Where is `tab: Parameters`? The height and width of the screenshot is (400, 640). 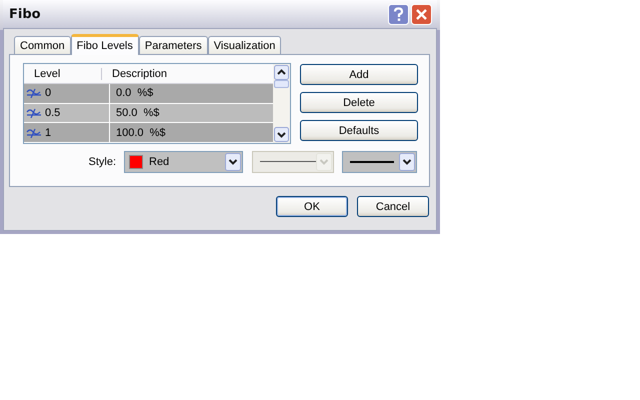 tab: Parameters is located at coordinates (173, 45).